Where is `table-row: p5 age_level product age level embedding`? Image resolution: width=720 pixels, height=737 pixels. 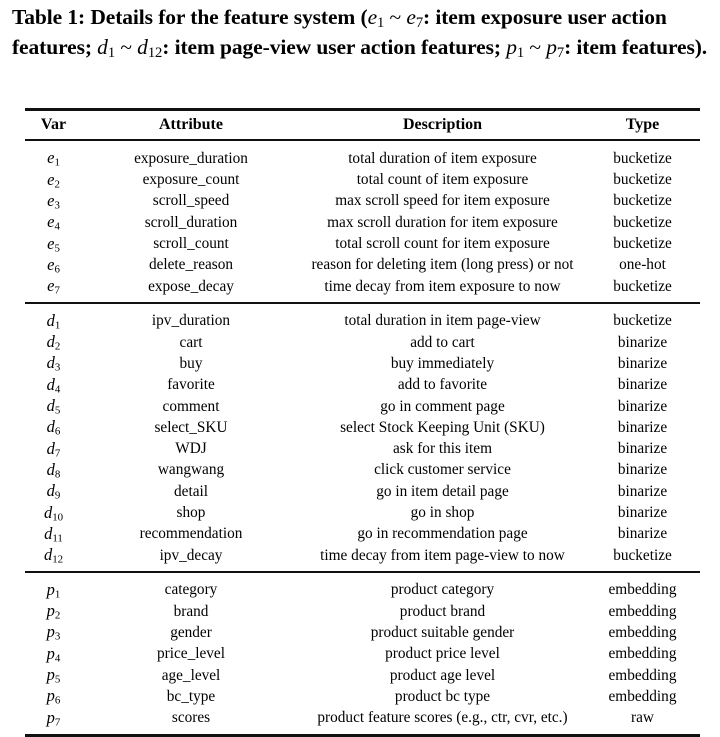 table-row: p5 age_level product age level embedding is located at coordinates (362, 675).